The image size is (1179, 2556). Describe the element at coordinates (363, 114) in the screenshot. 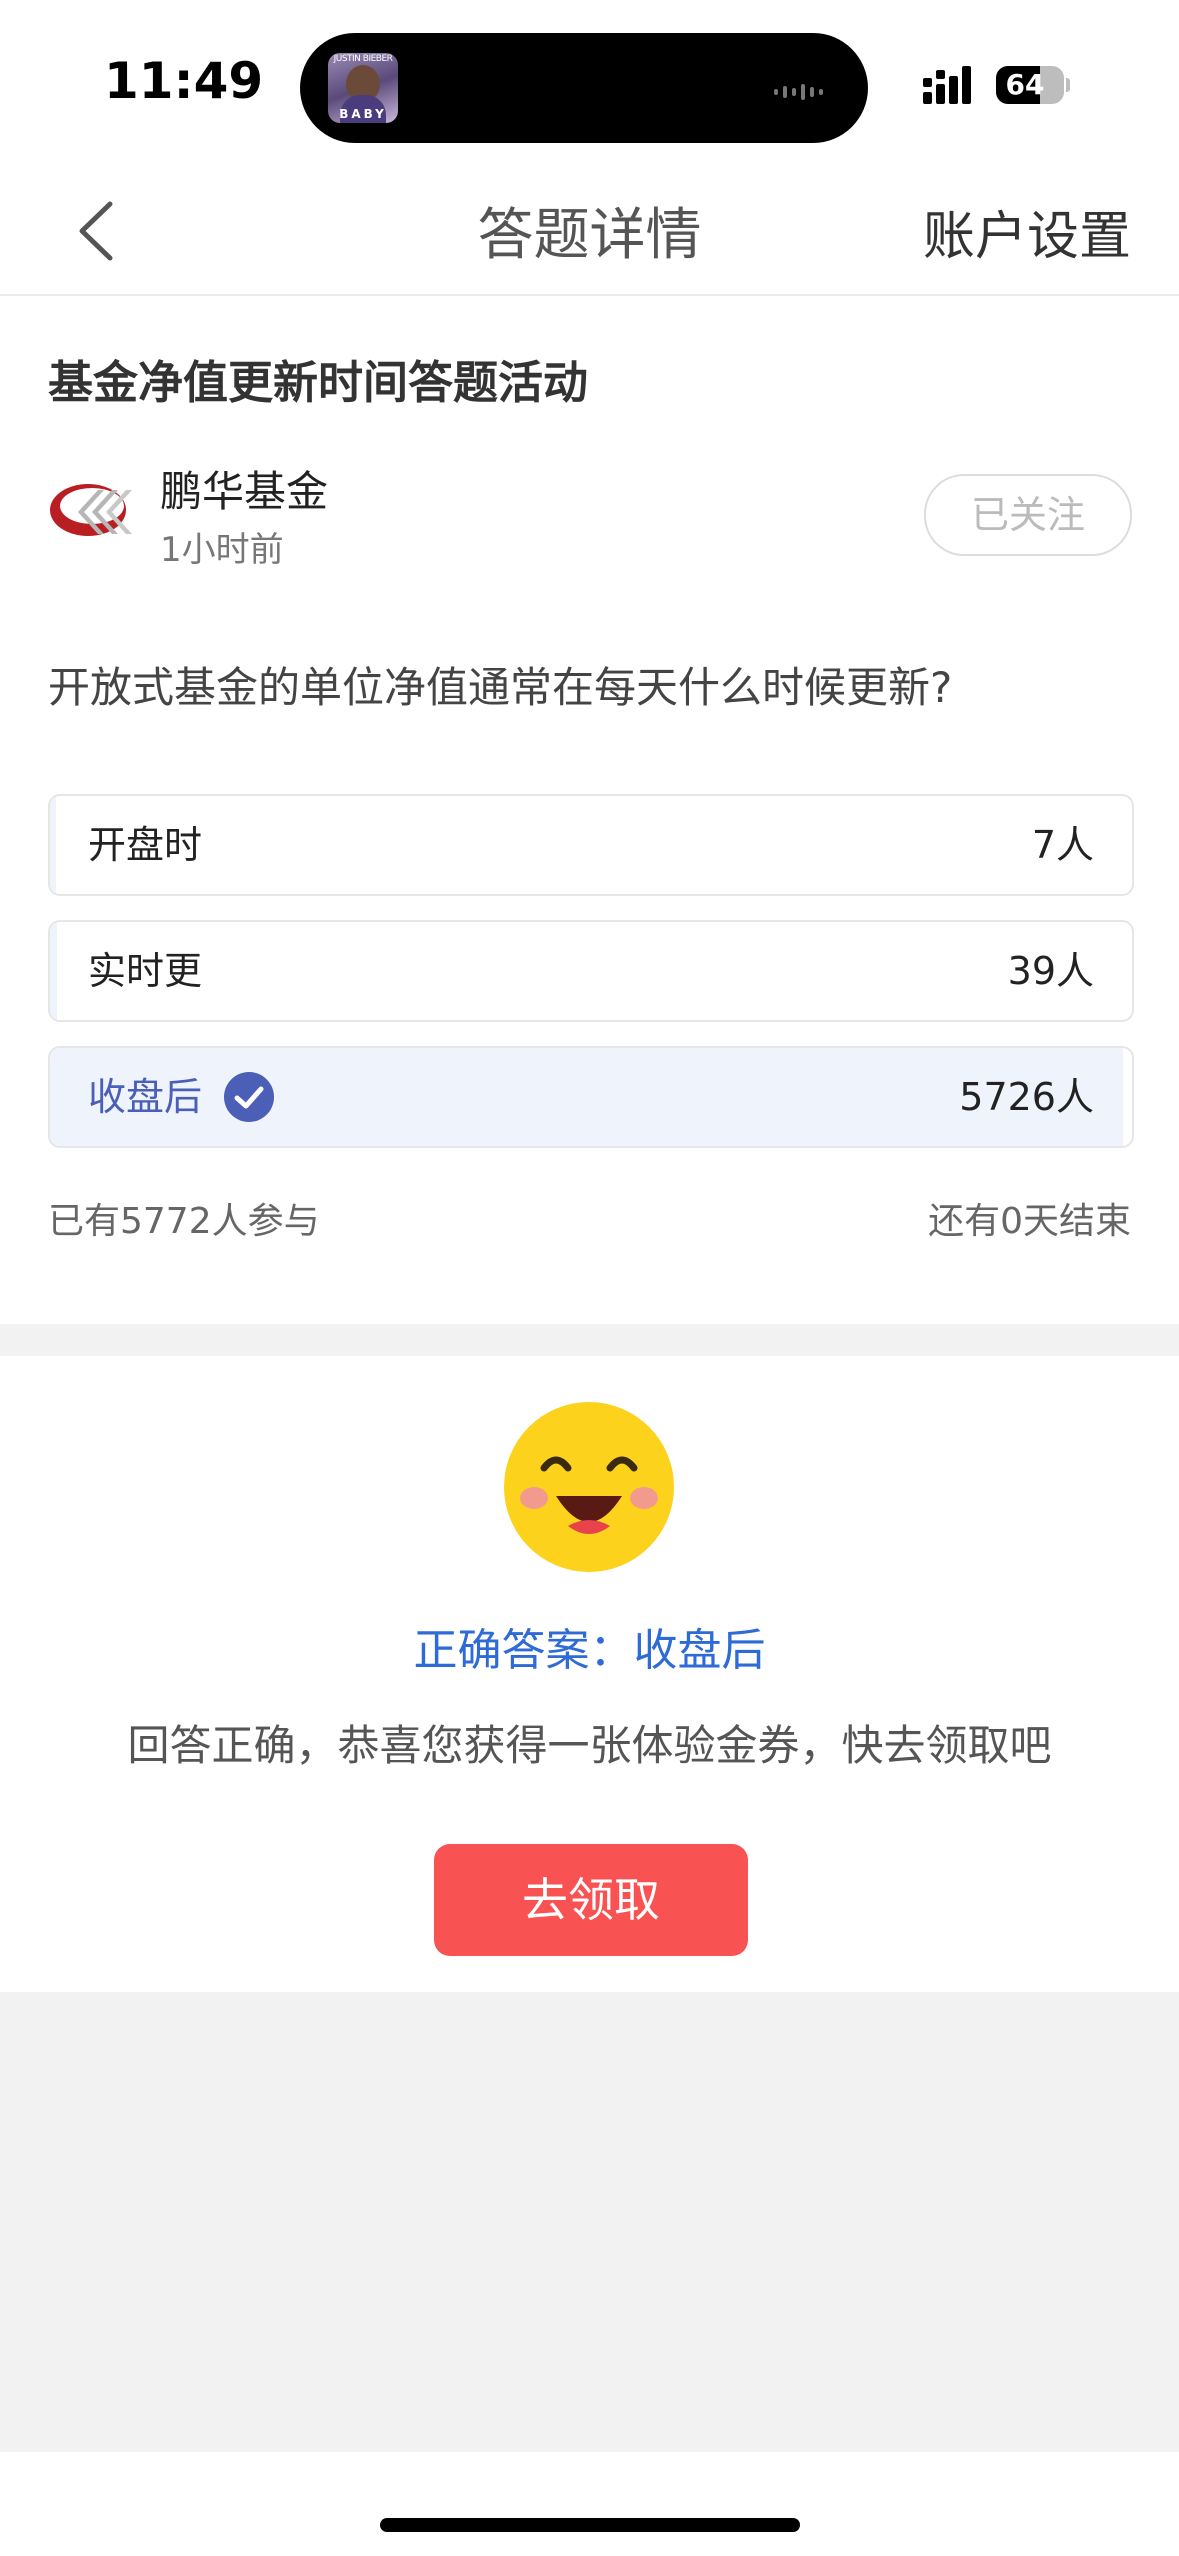

I see `album-title-text: BABY` at that location.